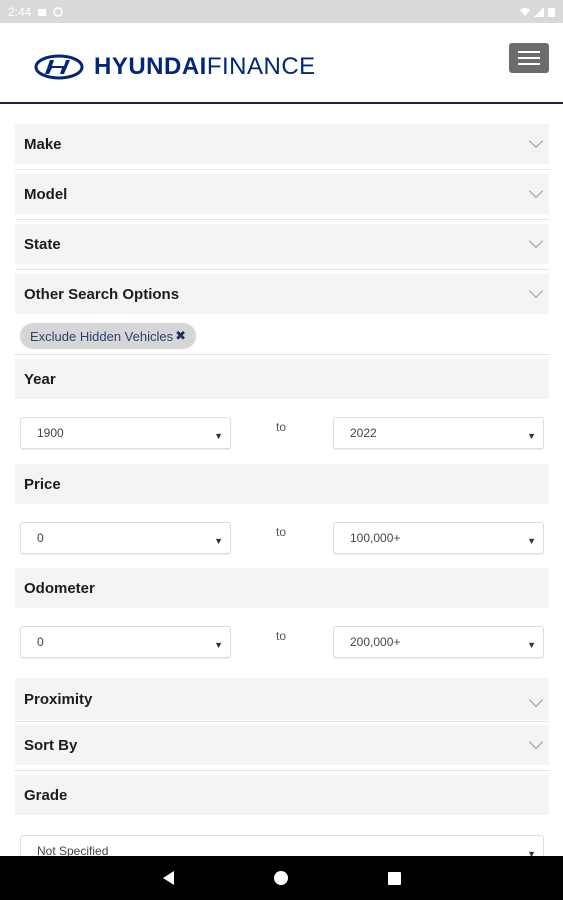 The height and width of the screenshot is (900, 563). Describe the element at coordinates (438, 642) in the screenshot. I see `odometer-to-select: 200,000+ ▼` at that location.